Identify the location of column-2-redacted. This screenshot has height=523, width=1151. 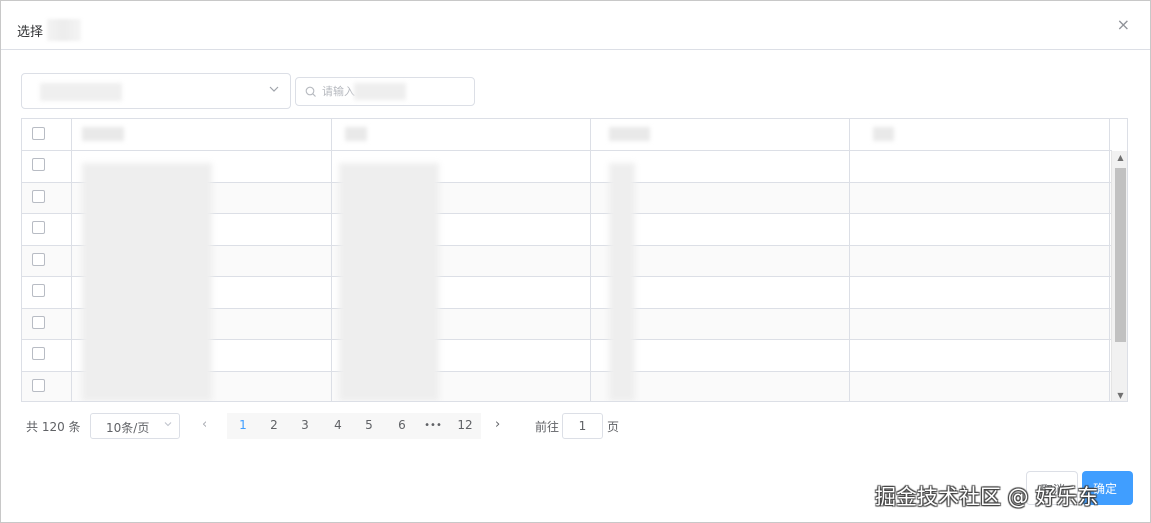
(389, 282).